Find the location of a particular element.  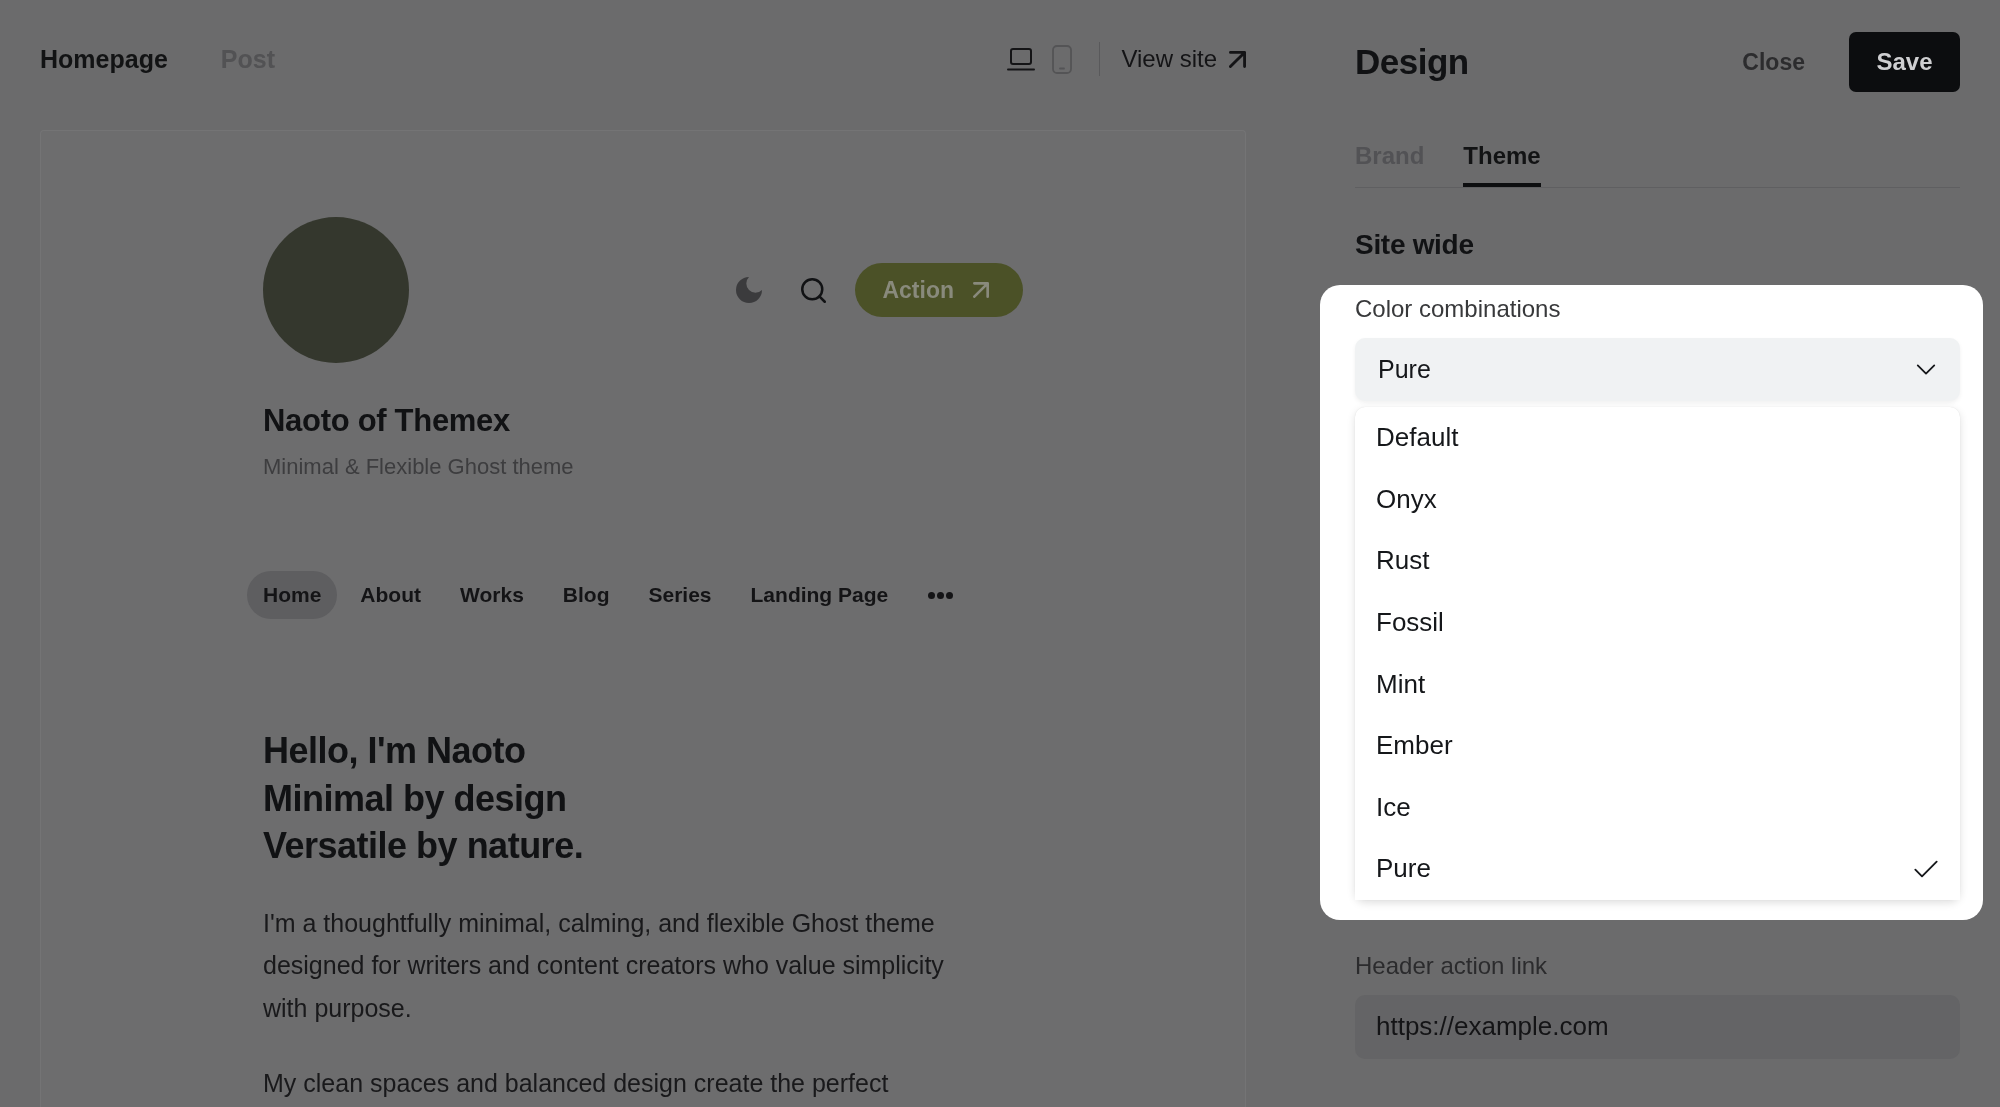

headline: Hello, I'm Naoto Minimal by design Versatile by nature. is located at coordinates (424, 798).